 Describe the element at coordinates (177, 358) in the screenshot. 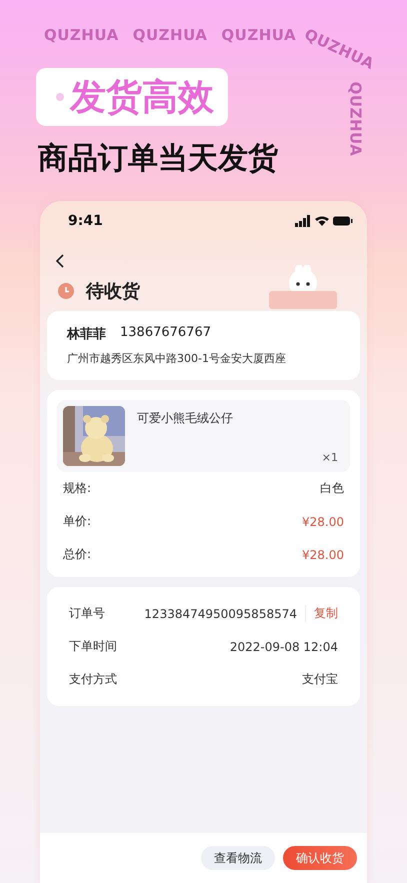

I see `address-text: 广州市越秀区东风中路300-1号金安大厦西座` at that location.